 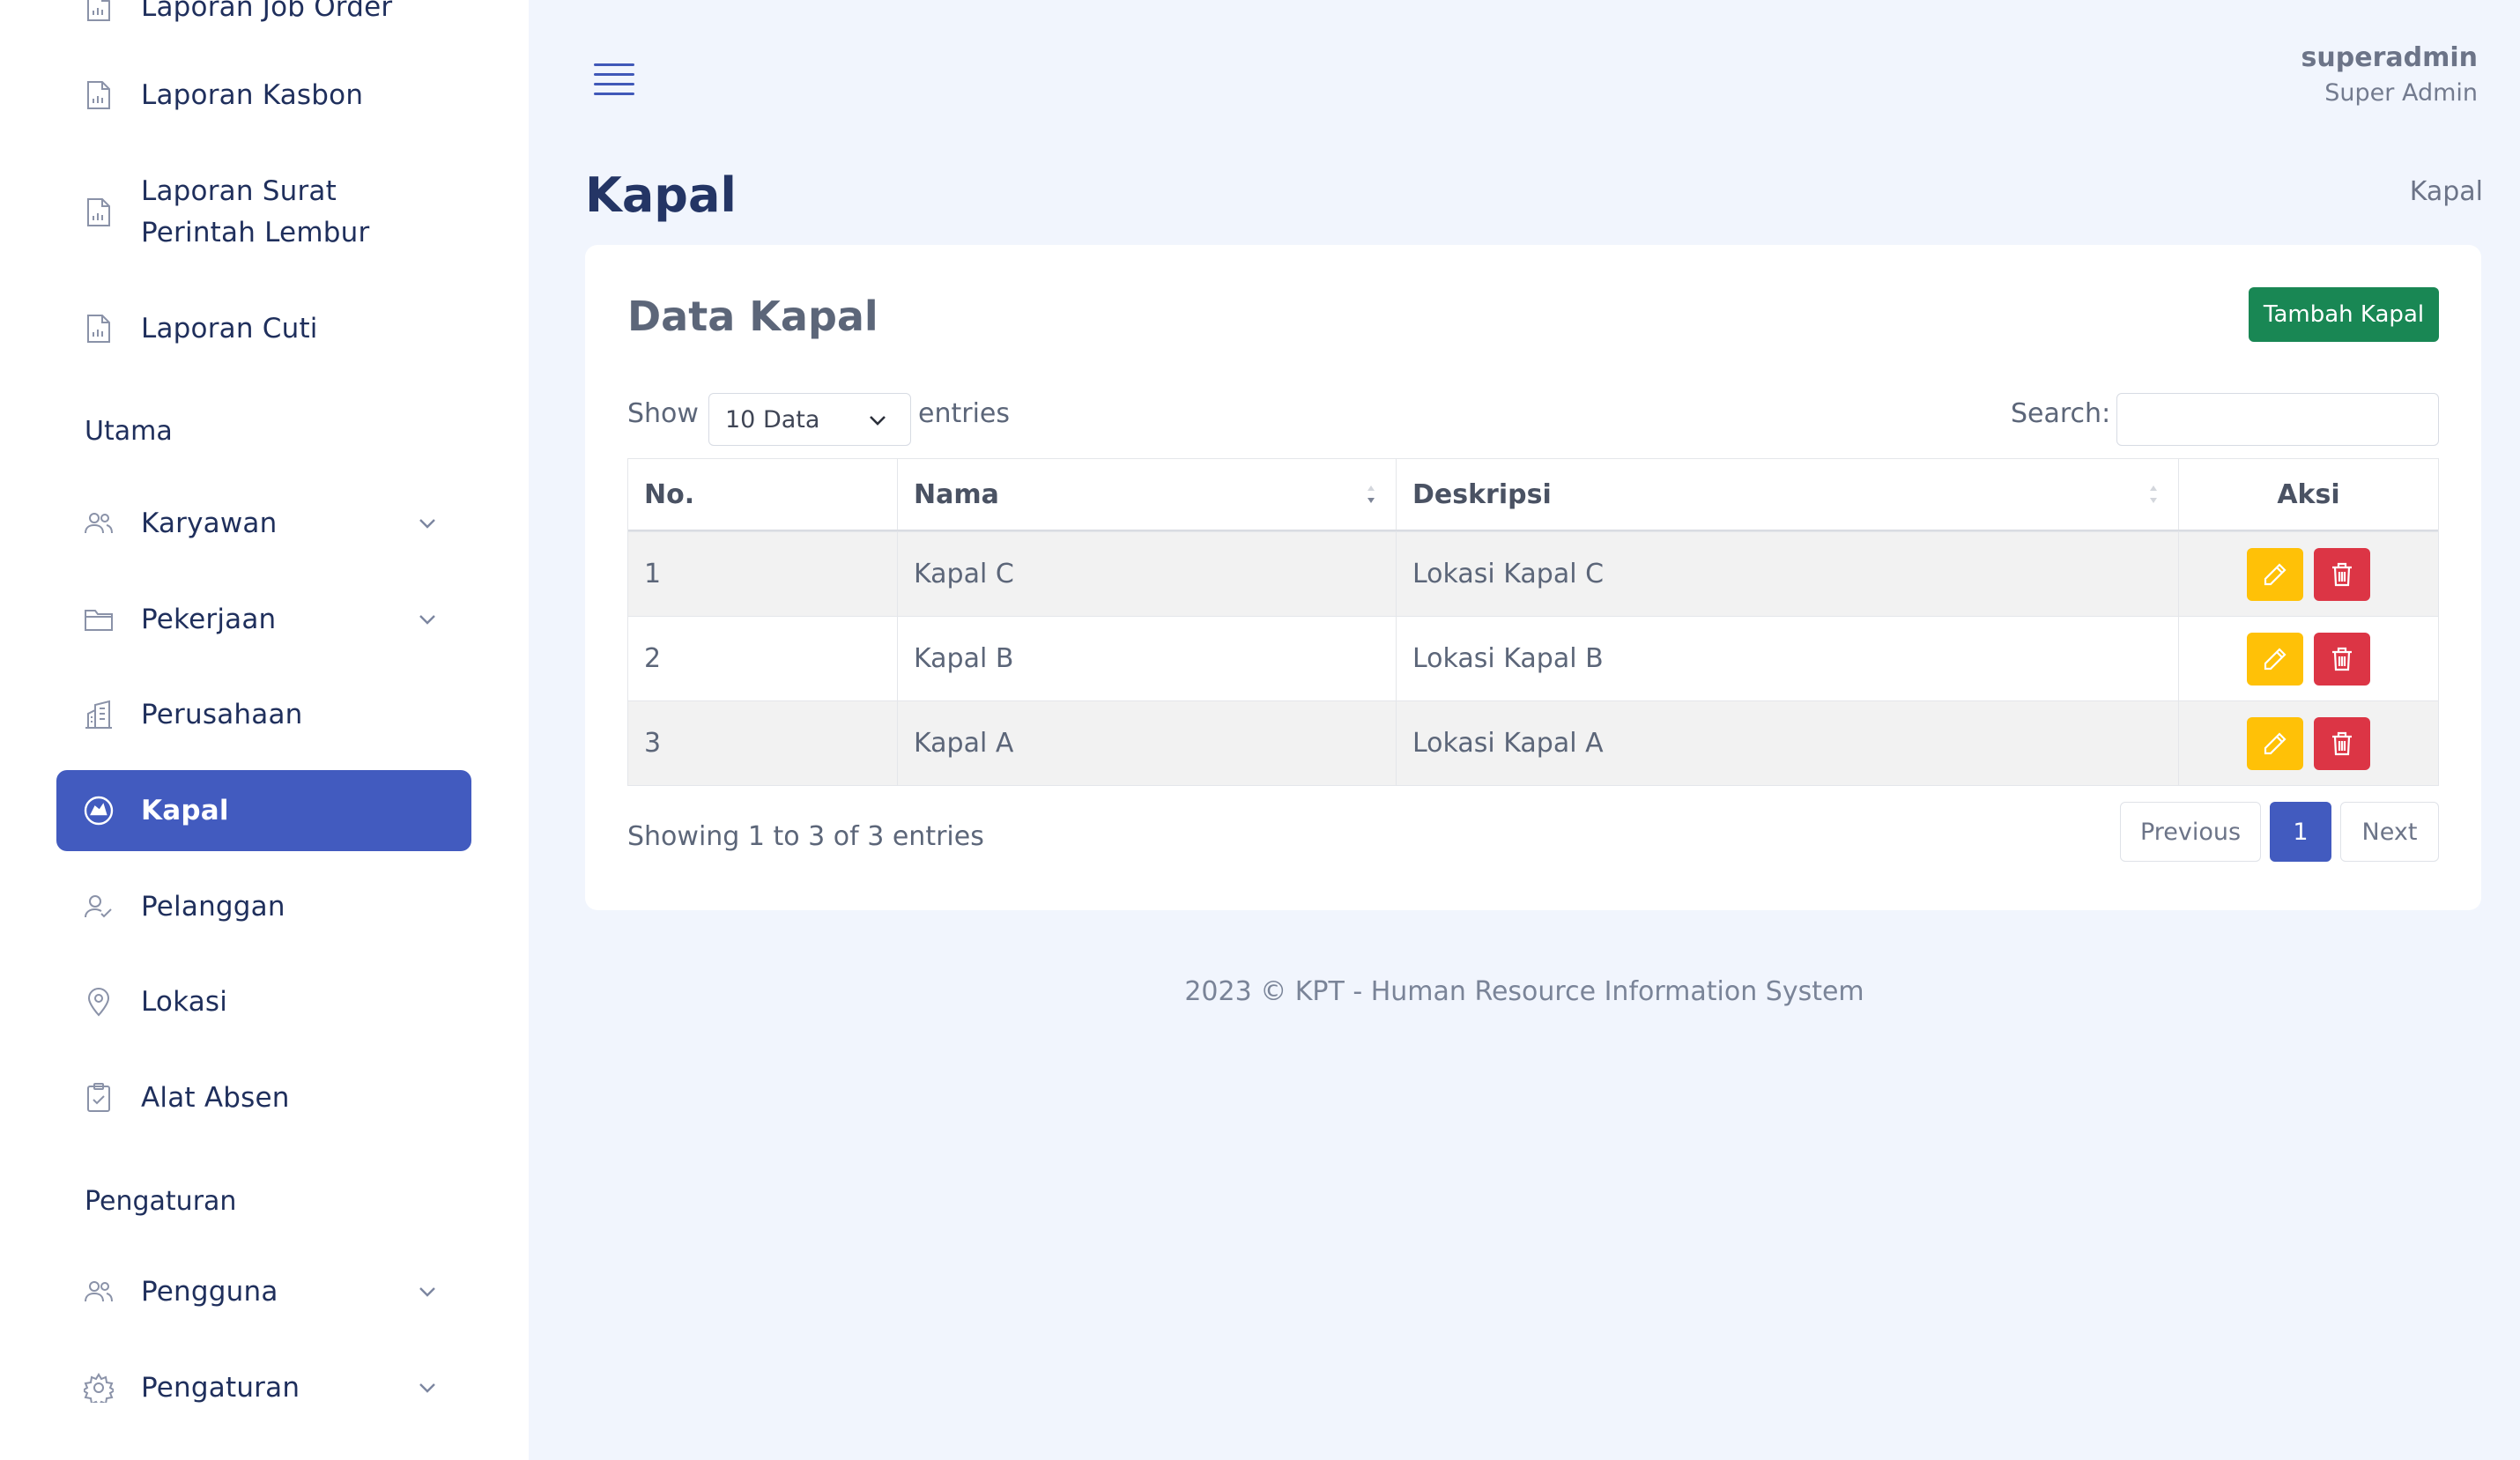 I want to click on sidebar-item-laporan-cuti: Laporan Cuti, so click(x=263, y=328).